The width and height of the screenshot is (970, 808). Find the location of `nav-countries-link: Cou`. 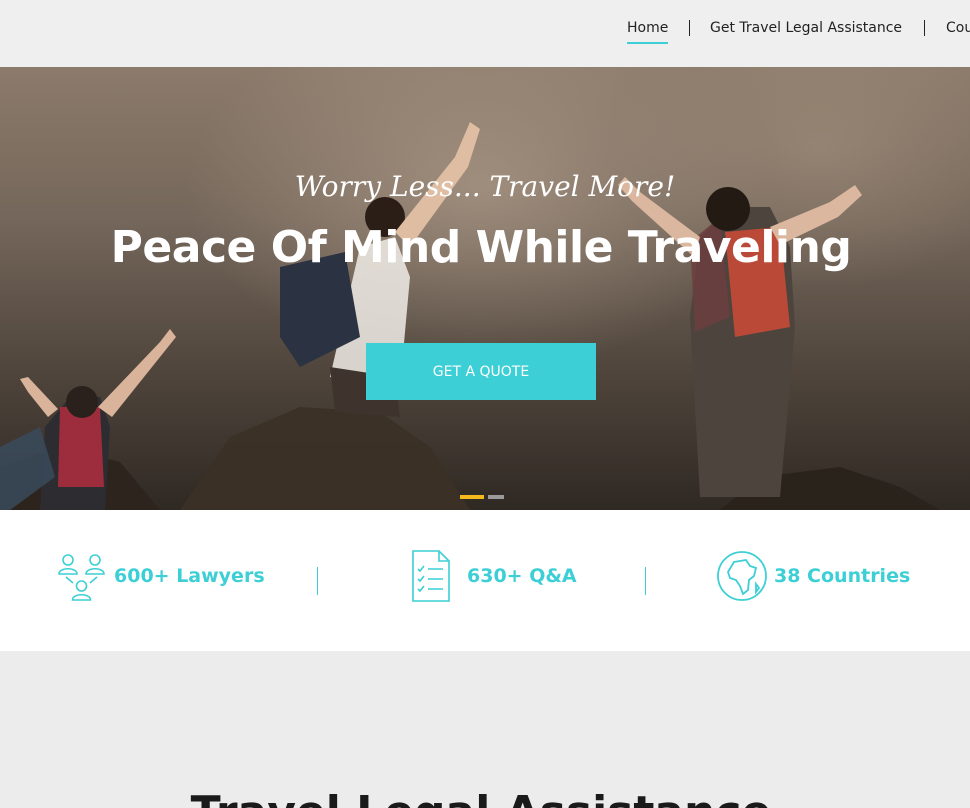

nav-countries-link: Cou is located at coordinates (958, 28).